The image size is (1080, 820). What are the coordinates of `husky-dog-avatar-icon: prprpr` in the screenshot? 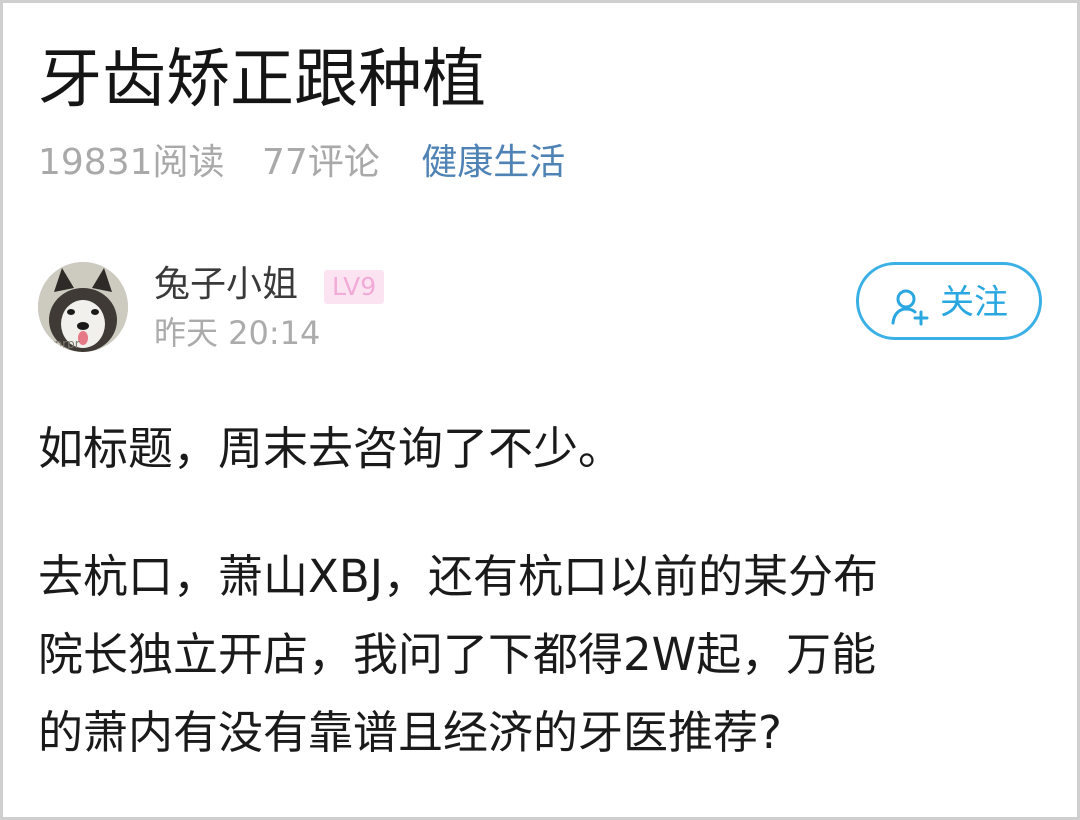 It's located at (83, 307).